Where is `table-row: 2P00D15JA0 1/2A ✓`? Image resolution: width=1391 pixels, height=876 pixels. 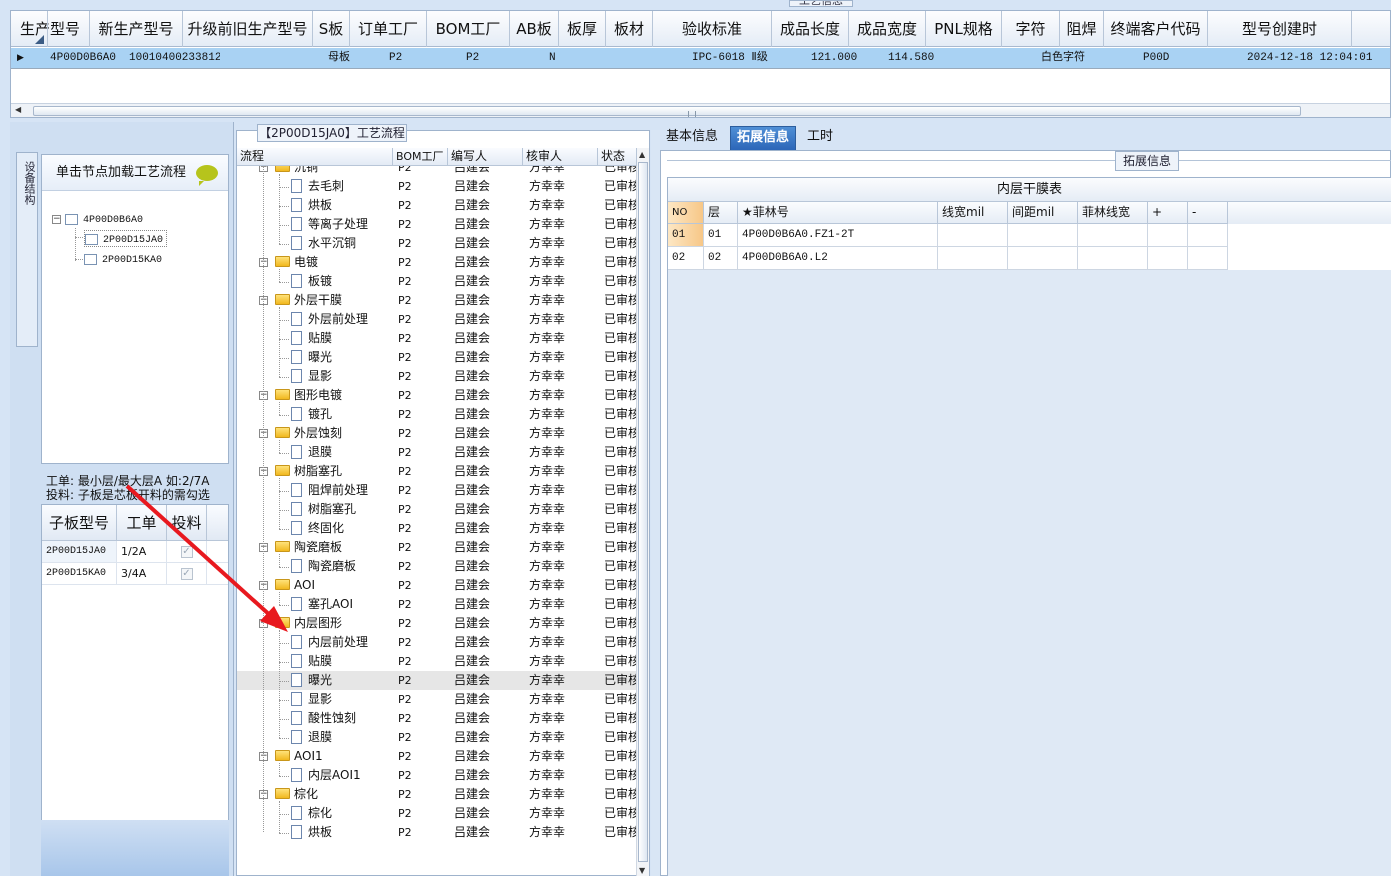 table-row: 2P00D15JA0 1/2A ✓ is located at coordinates (135, 552).